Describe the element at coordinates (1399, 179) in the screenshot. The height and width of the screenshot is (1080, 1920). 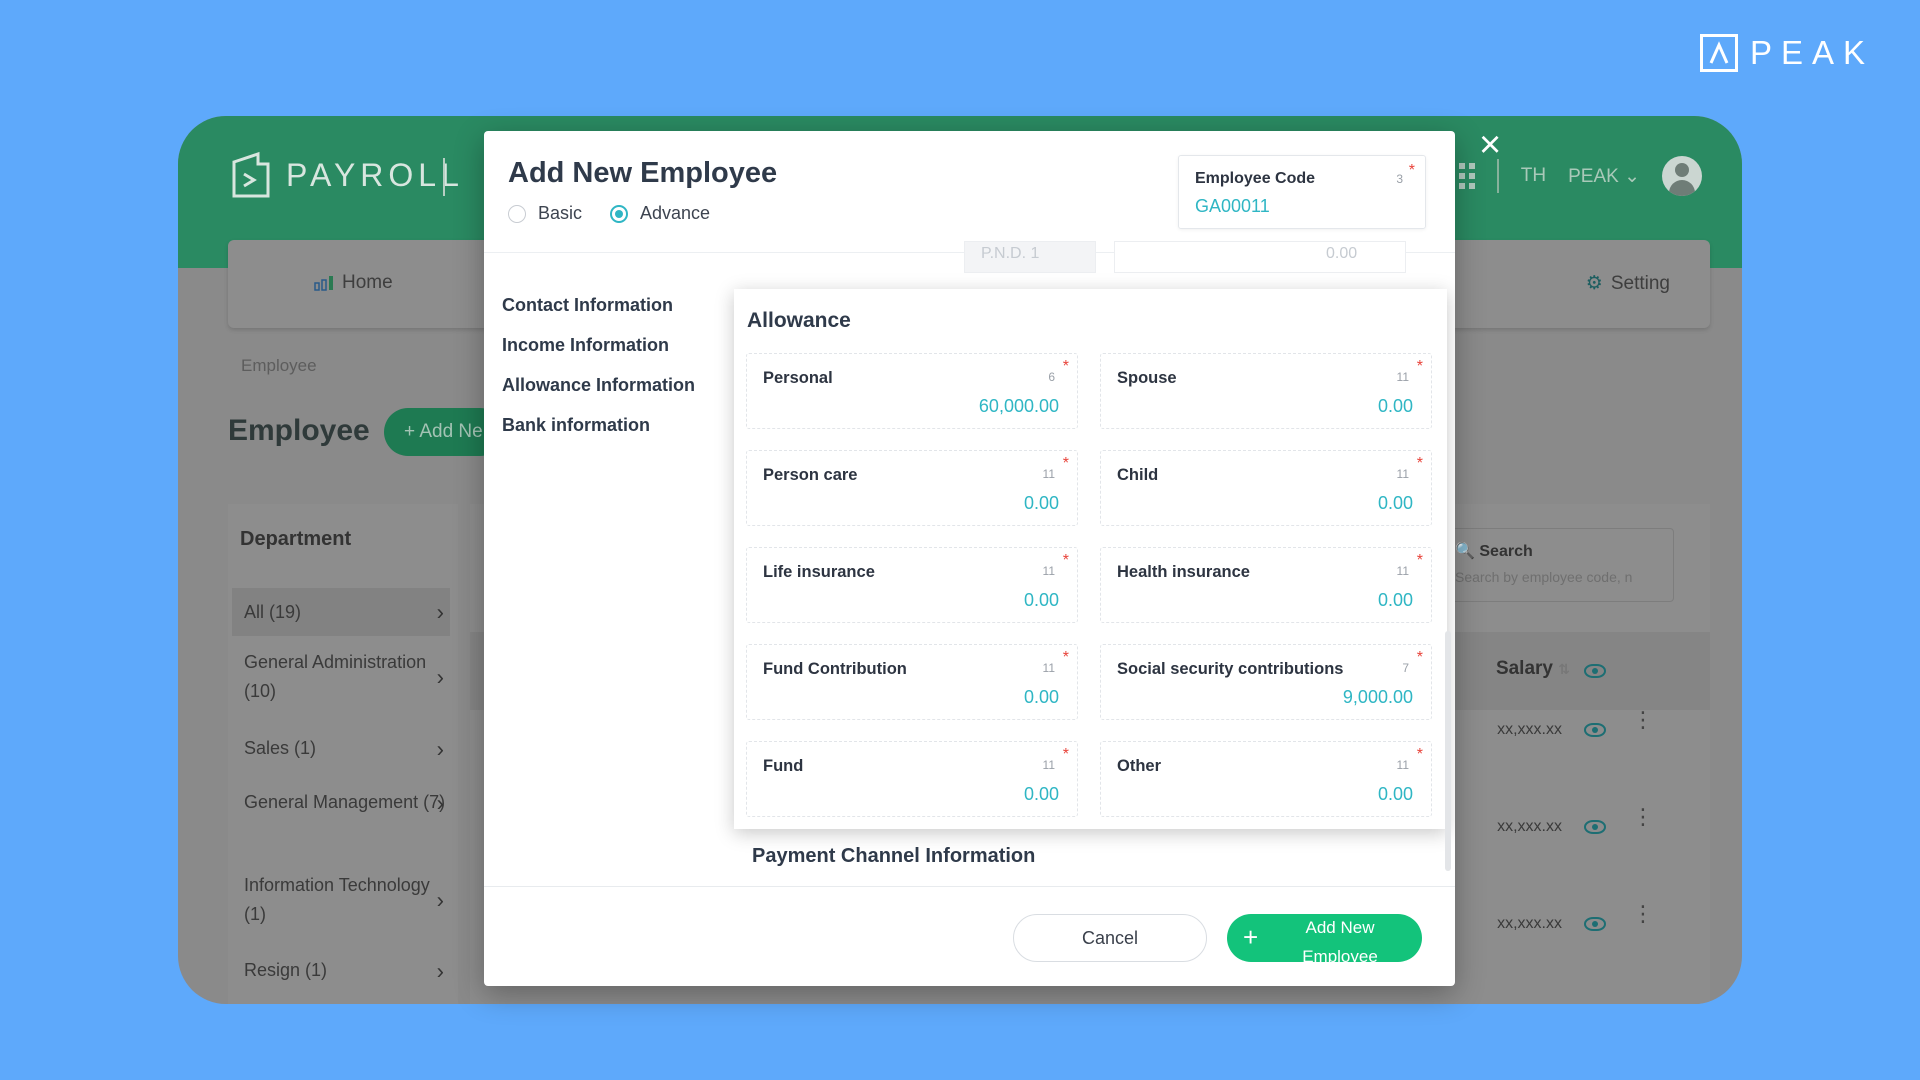
I see `char-count: 3` at that location.